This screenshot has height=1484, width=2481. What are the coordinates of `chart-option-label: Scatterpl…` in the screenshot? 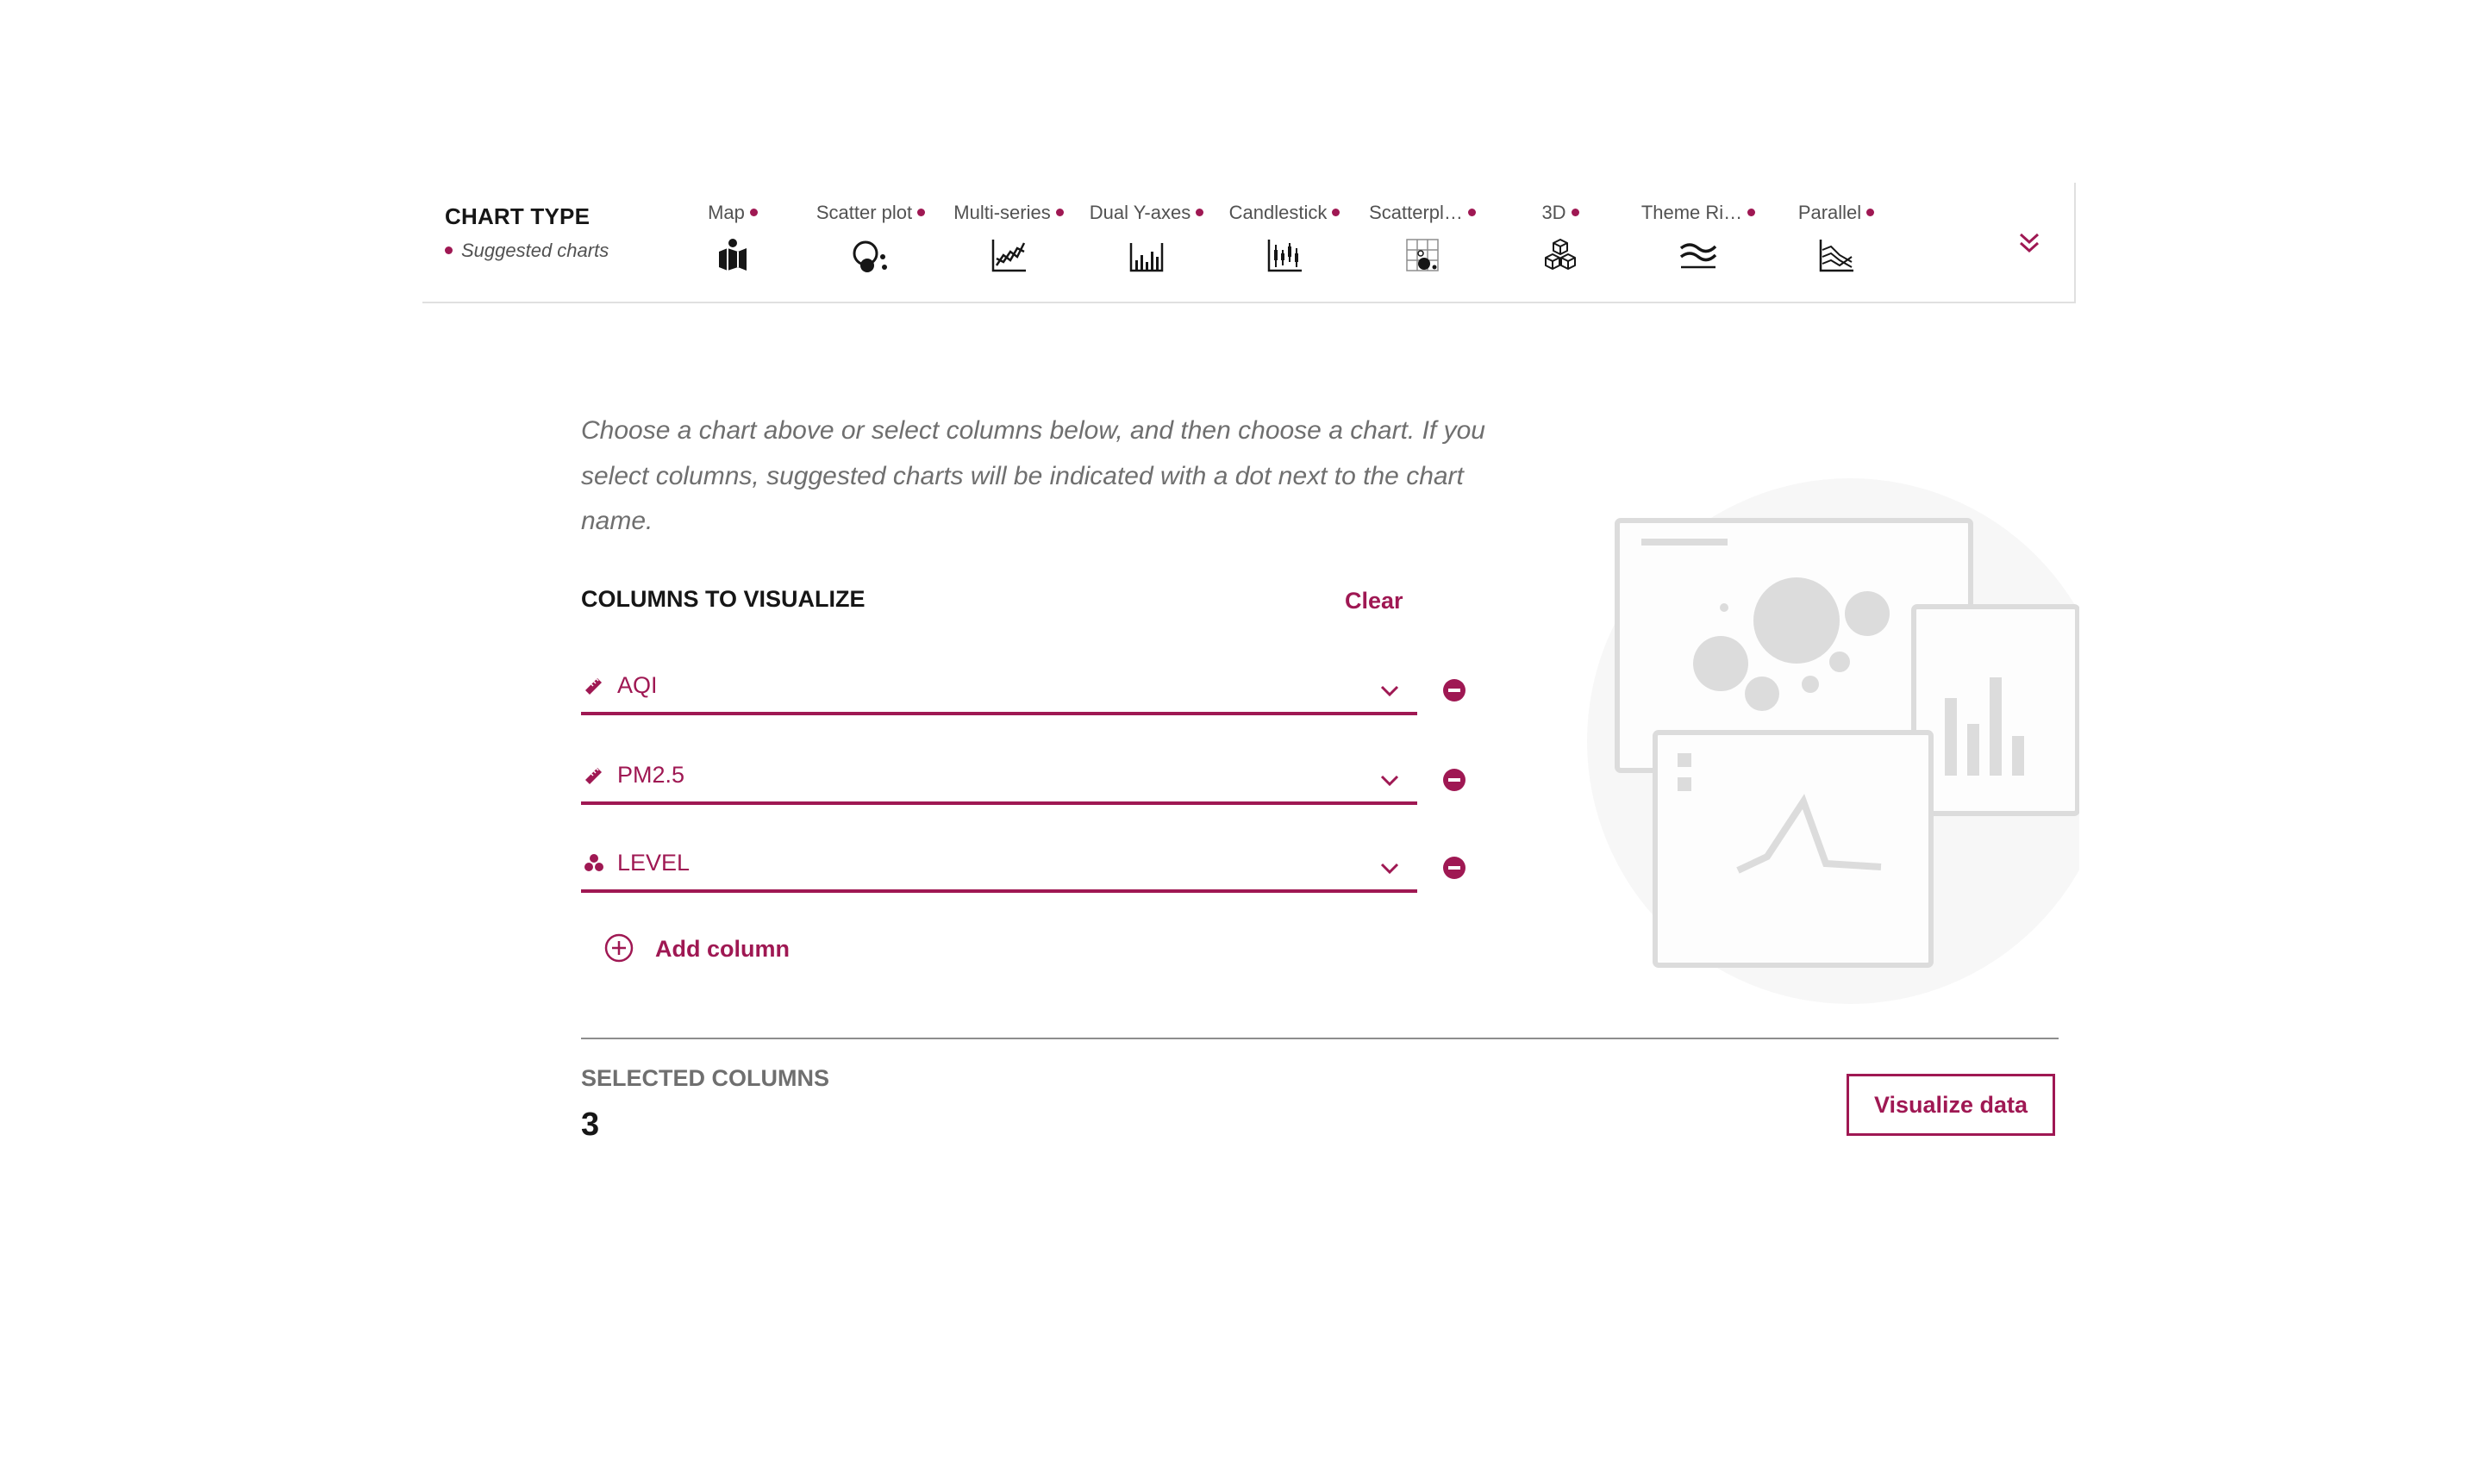 It's located at (1422, 213).